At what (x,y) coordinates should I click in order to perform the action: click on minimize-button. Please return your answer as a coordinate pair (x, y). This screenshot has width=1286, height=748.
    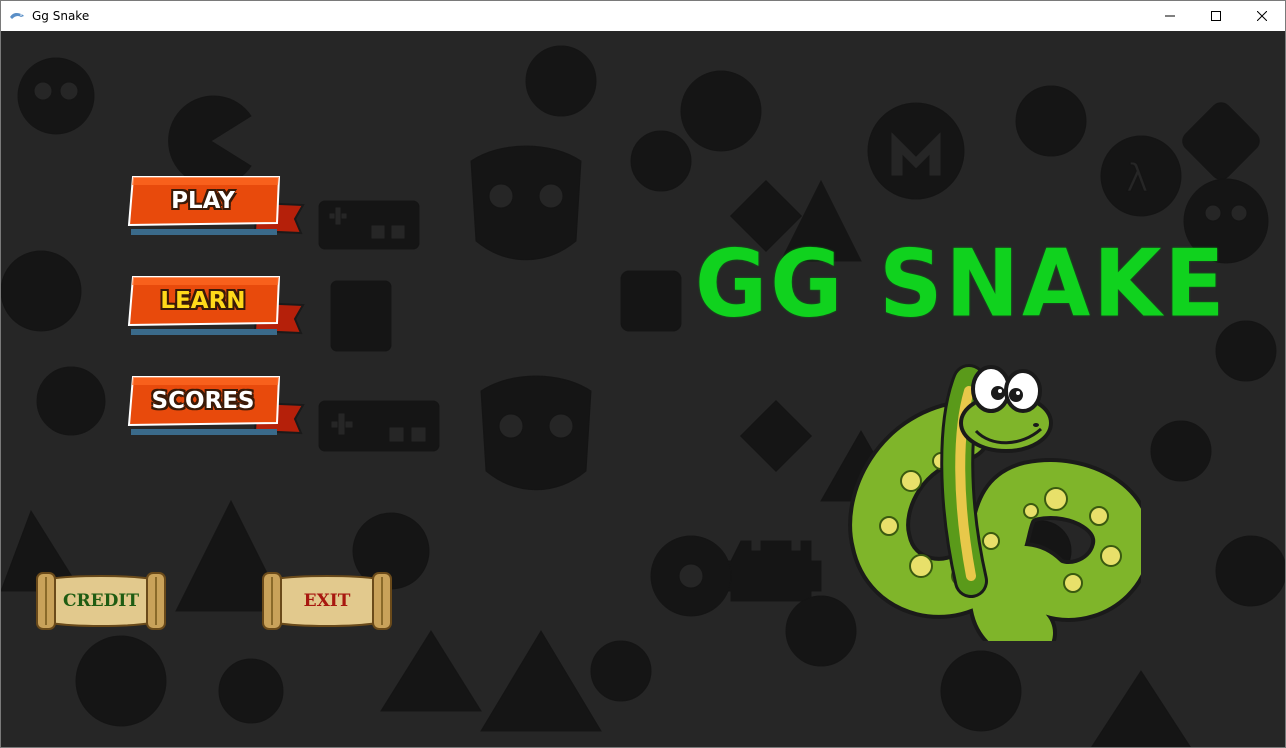
    Looking at the image, I should click on (1170, 16).